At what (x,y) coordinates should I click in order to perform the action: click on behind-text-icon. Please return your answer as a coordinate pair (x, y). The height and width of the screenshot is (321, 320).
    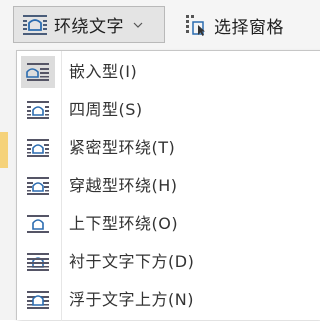
    Looking at the image, I should click on (38, 262).